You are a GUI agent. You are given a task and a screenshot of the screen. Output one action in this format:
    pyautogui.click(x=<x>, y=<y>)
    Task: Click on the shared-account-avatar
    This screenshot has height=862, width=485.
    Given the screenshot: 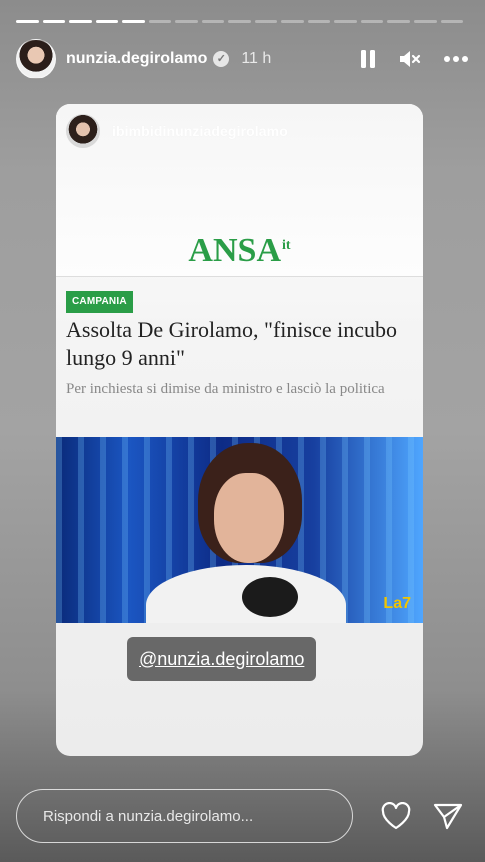 What is the action you would take?
    pyautogui.click(x=83, y=131)
    